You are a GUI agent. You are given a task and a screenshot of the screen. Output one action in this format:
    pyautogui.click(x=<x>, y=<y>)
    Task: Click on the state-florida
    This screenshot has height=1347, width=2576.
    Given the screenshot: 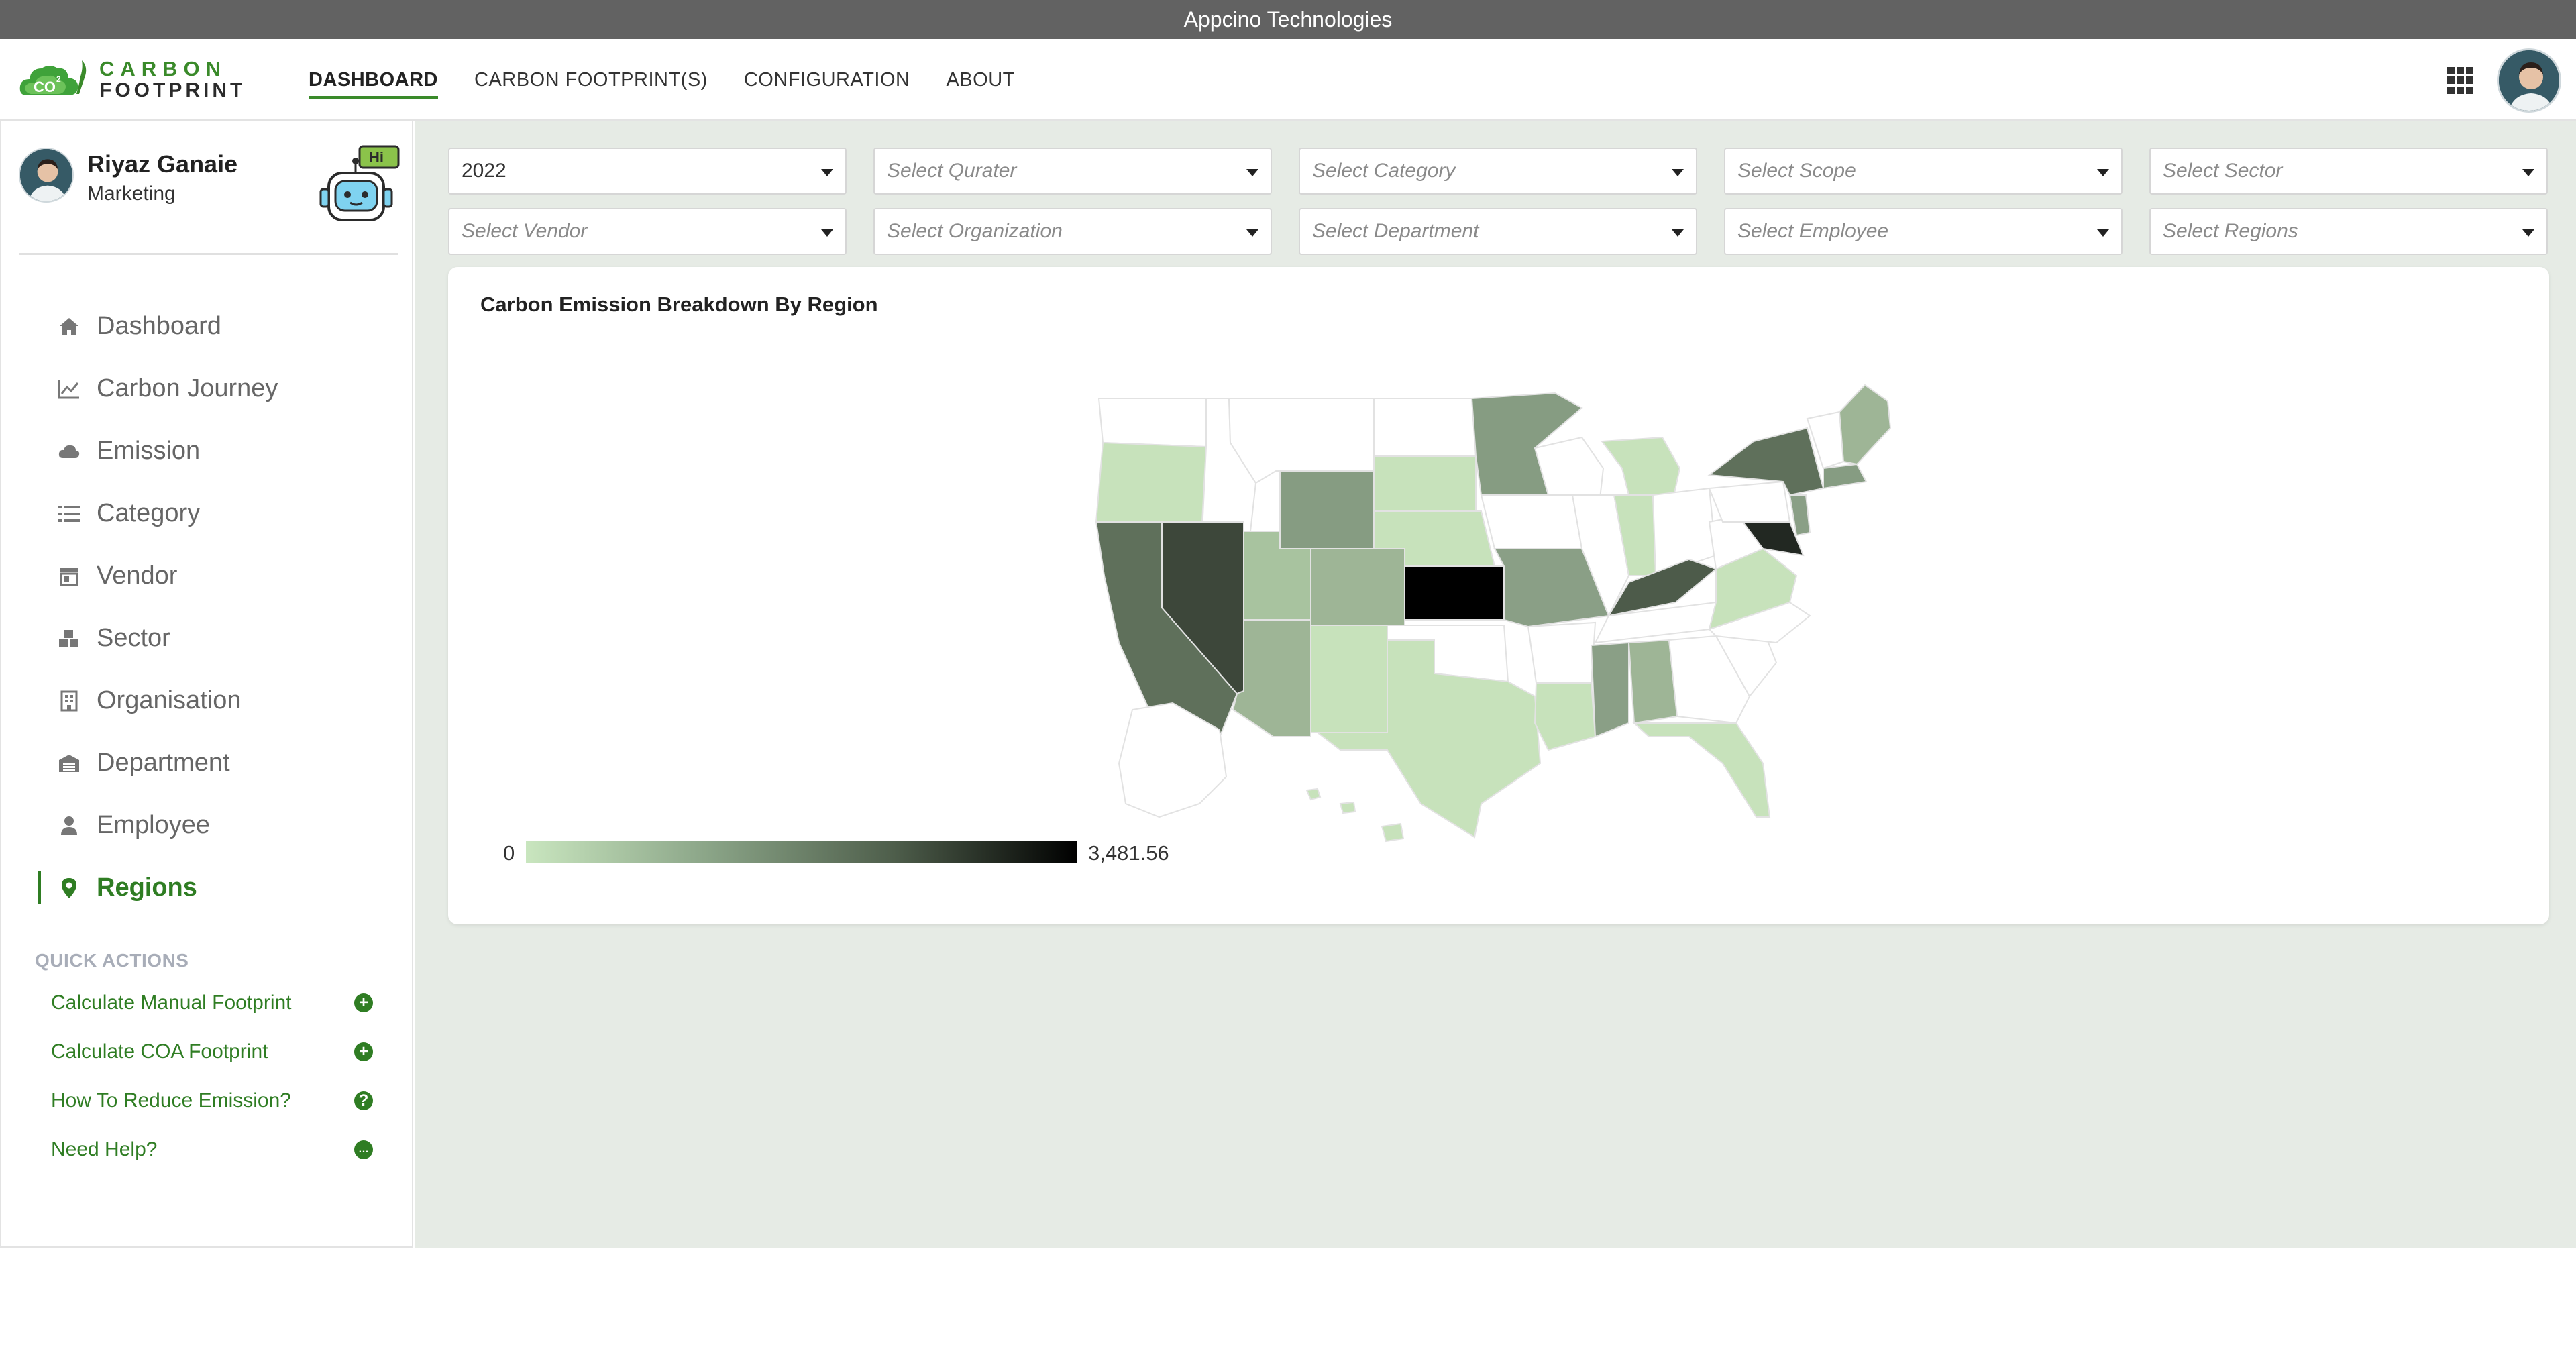 What is the action you would take?
    pyautogui.click(x=1701, y=770)
    